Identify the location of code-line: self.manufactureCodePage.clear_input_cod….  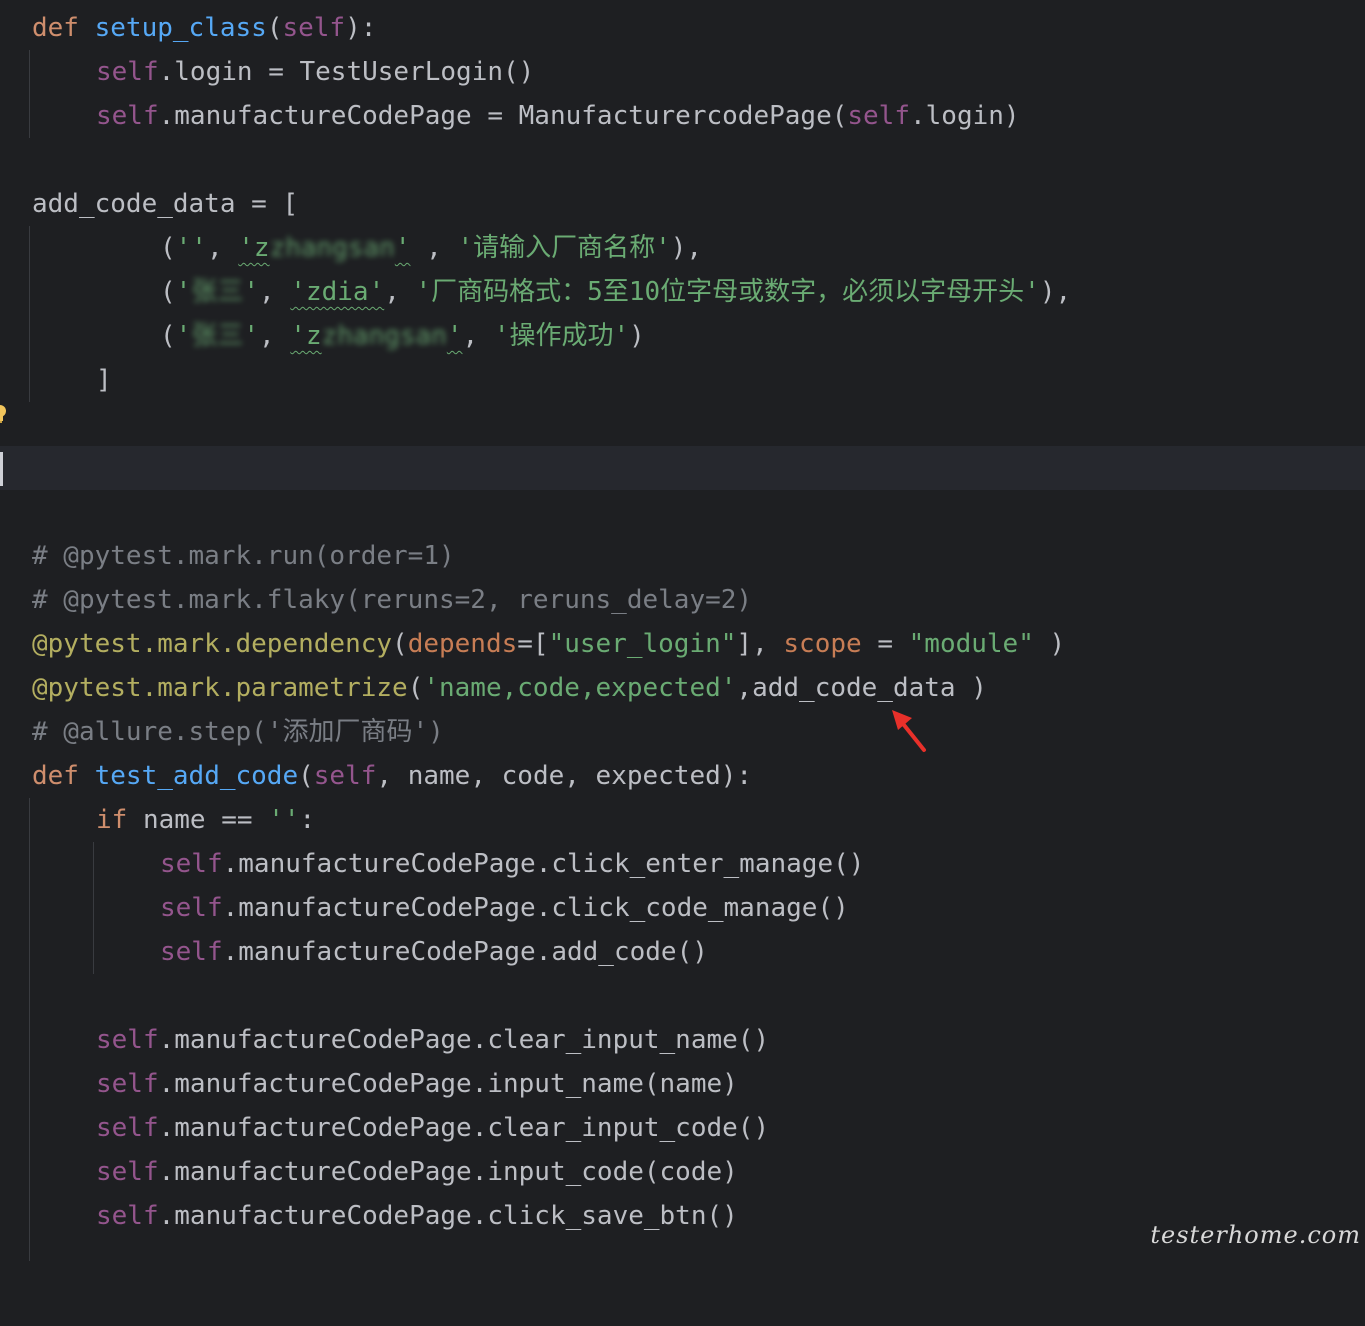
(682, 1128).